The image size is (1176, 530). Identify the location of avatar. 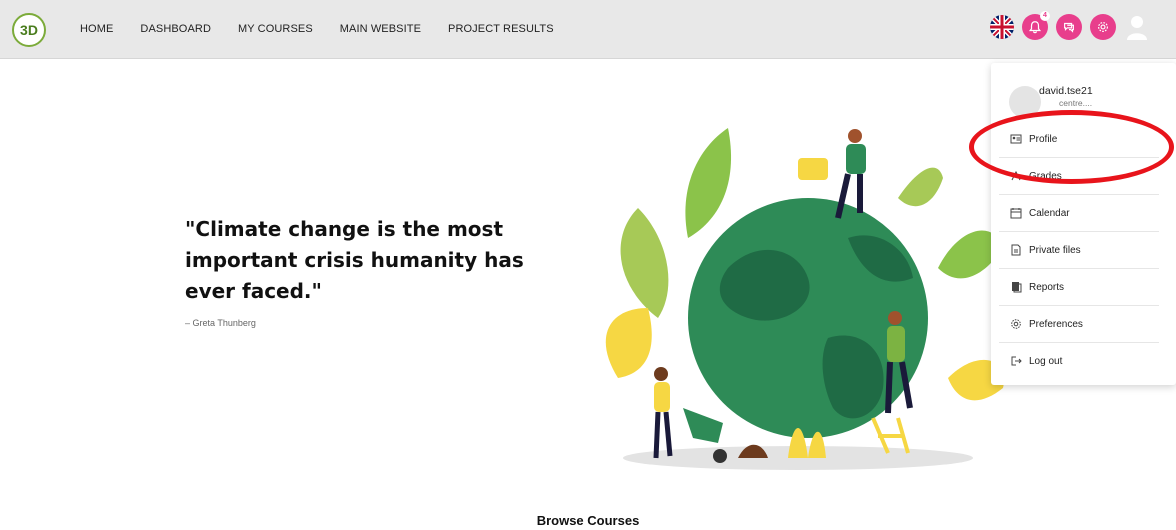
(1025, 102).